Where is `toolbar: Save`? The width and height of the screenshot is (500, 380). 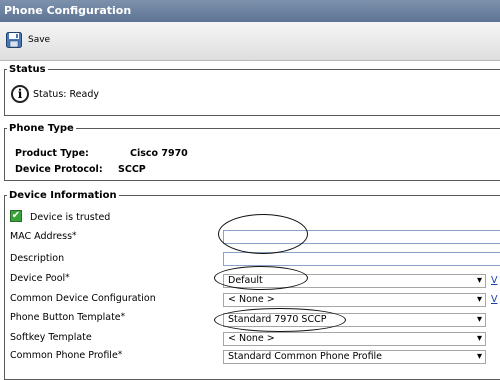
toolbar: Save is located at coordinates (250, 41).